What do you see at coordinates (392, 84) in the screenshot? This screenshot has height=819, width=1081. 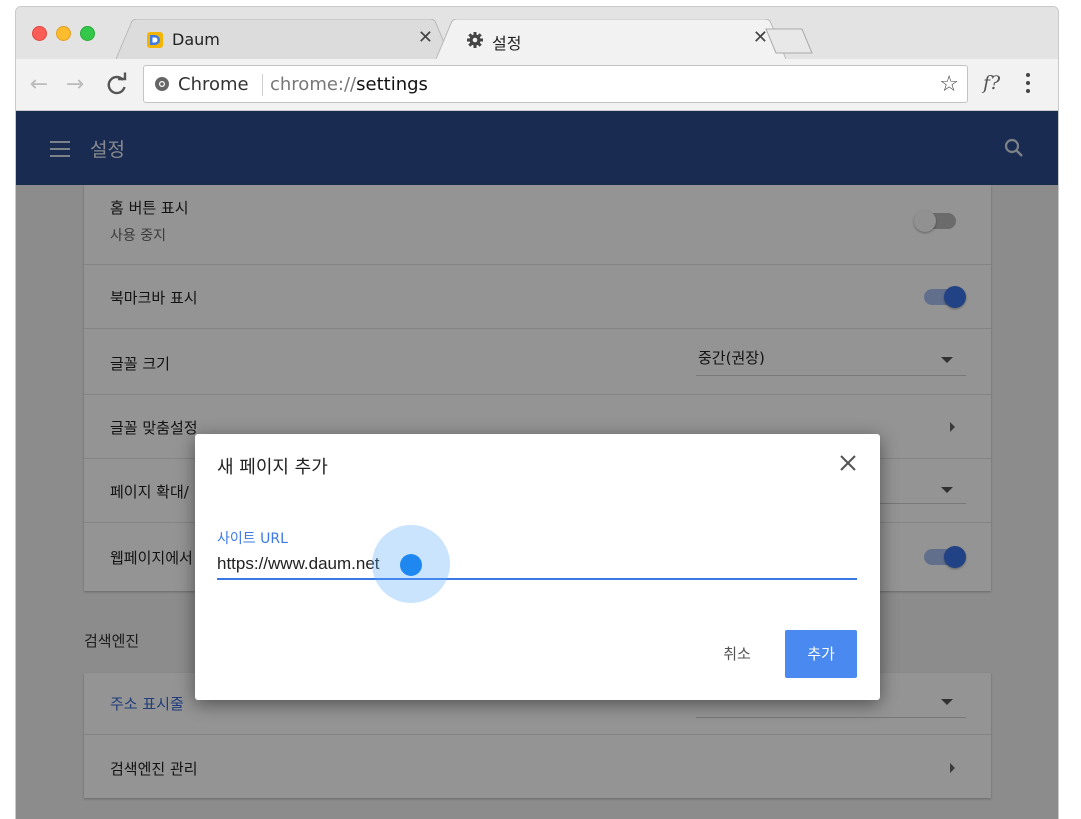 I see `url-path: settings` at bounding box center [392, 84].